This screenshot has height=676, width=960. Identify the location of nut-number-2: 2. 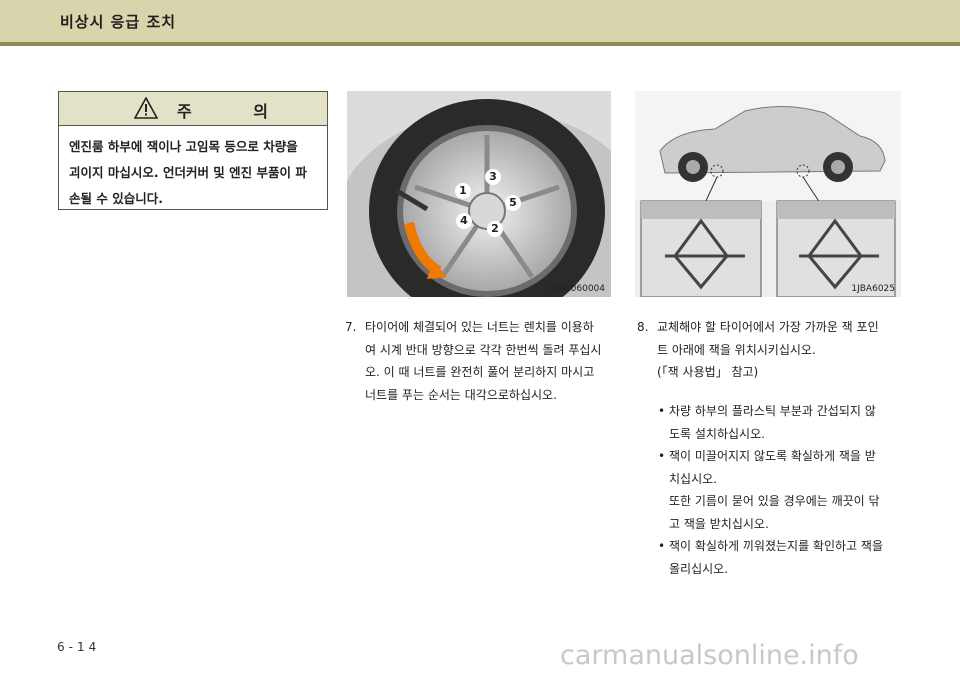
(495, 229).